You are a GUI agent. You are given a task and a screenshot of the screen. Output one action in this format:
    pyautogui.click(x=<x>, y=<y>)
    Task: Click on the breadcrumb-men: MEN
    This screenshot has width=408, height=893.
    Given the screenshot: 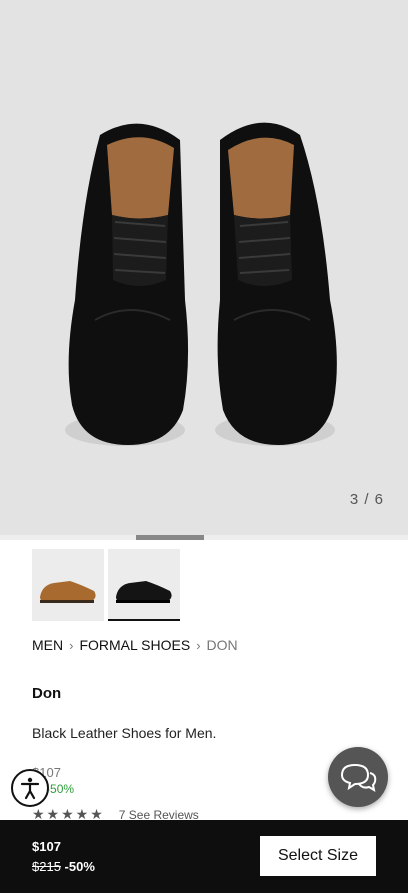 What is the action you would take?
    pyautogui.click(x=47, y=645)
    